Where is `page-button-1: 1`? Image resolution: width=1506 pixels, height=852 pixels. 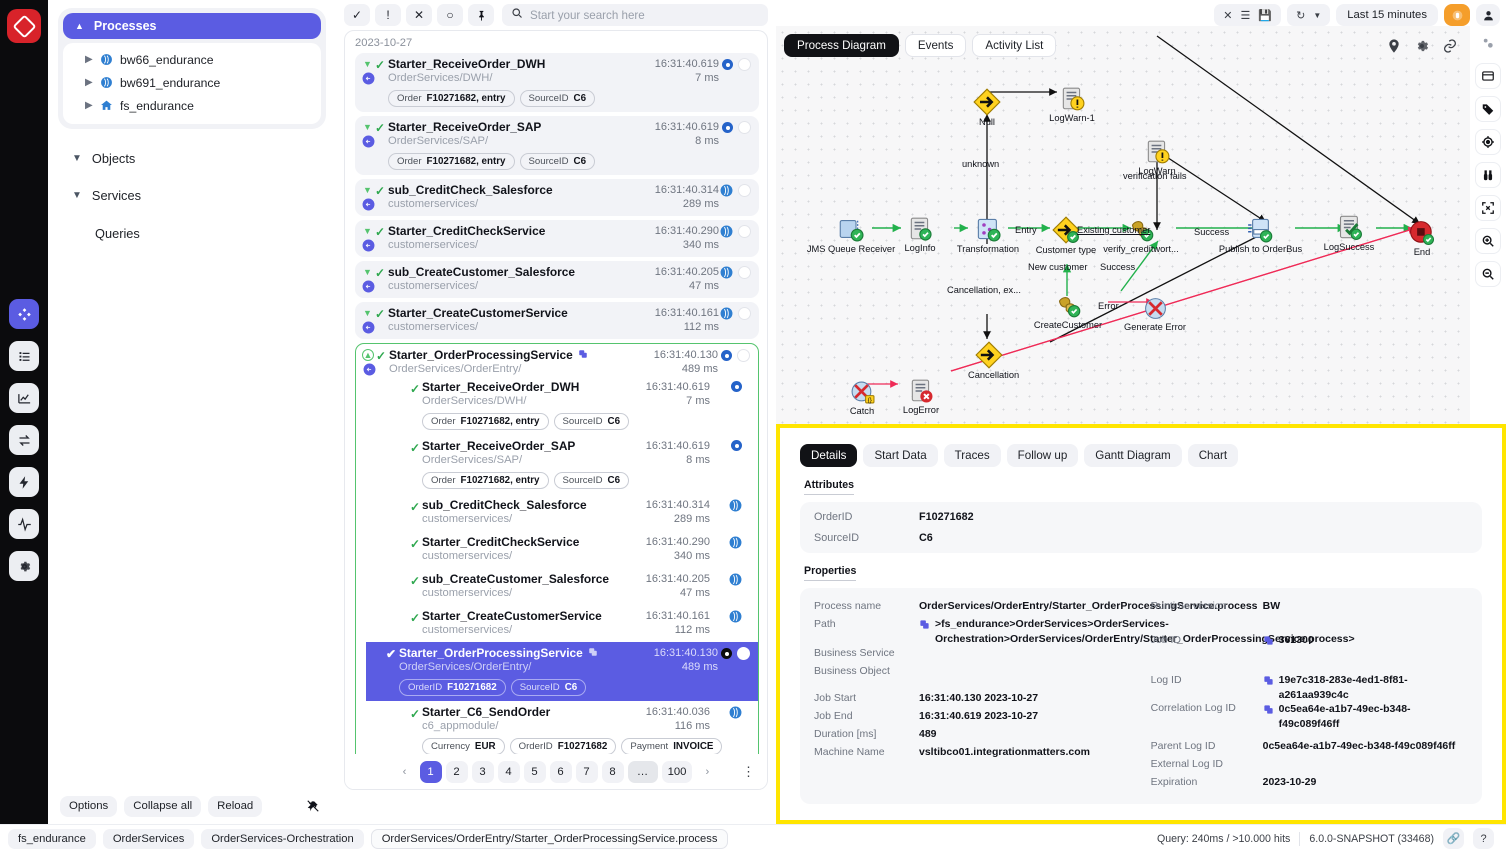 page-button-1: 1 is located at coordinates (430, 771).